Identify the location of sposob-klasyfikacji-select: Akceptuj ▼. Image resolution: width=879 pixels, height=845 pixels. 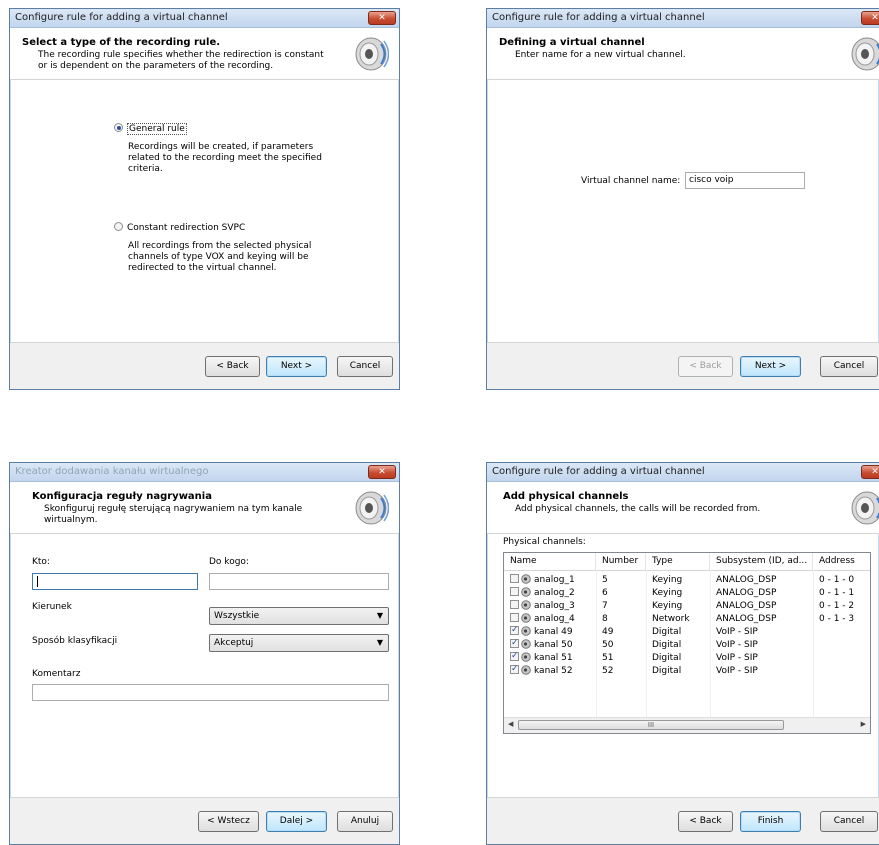
(299, 643).